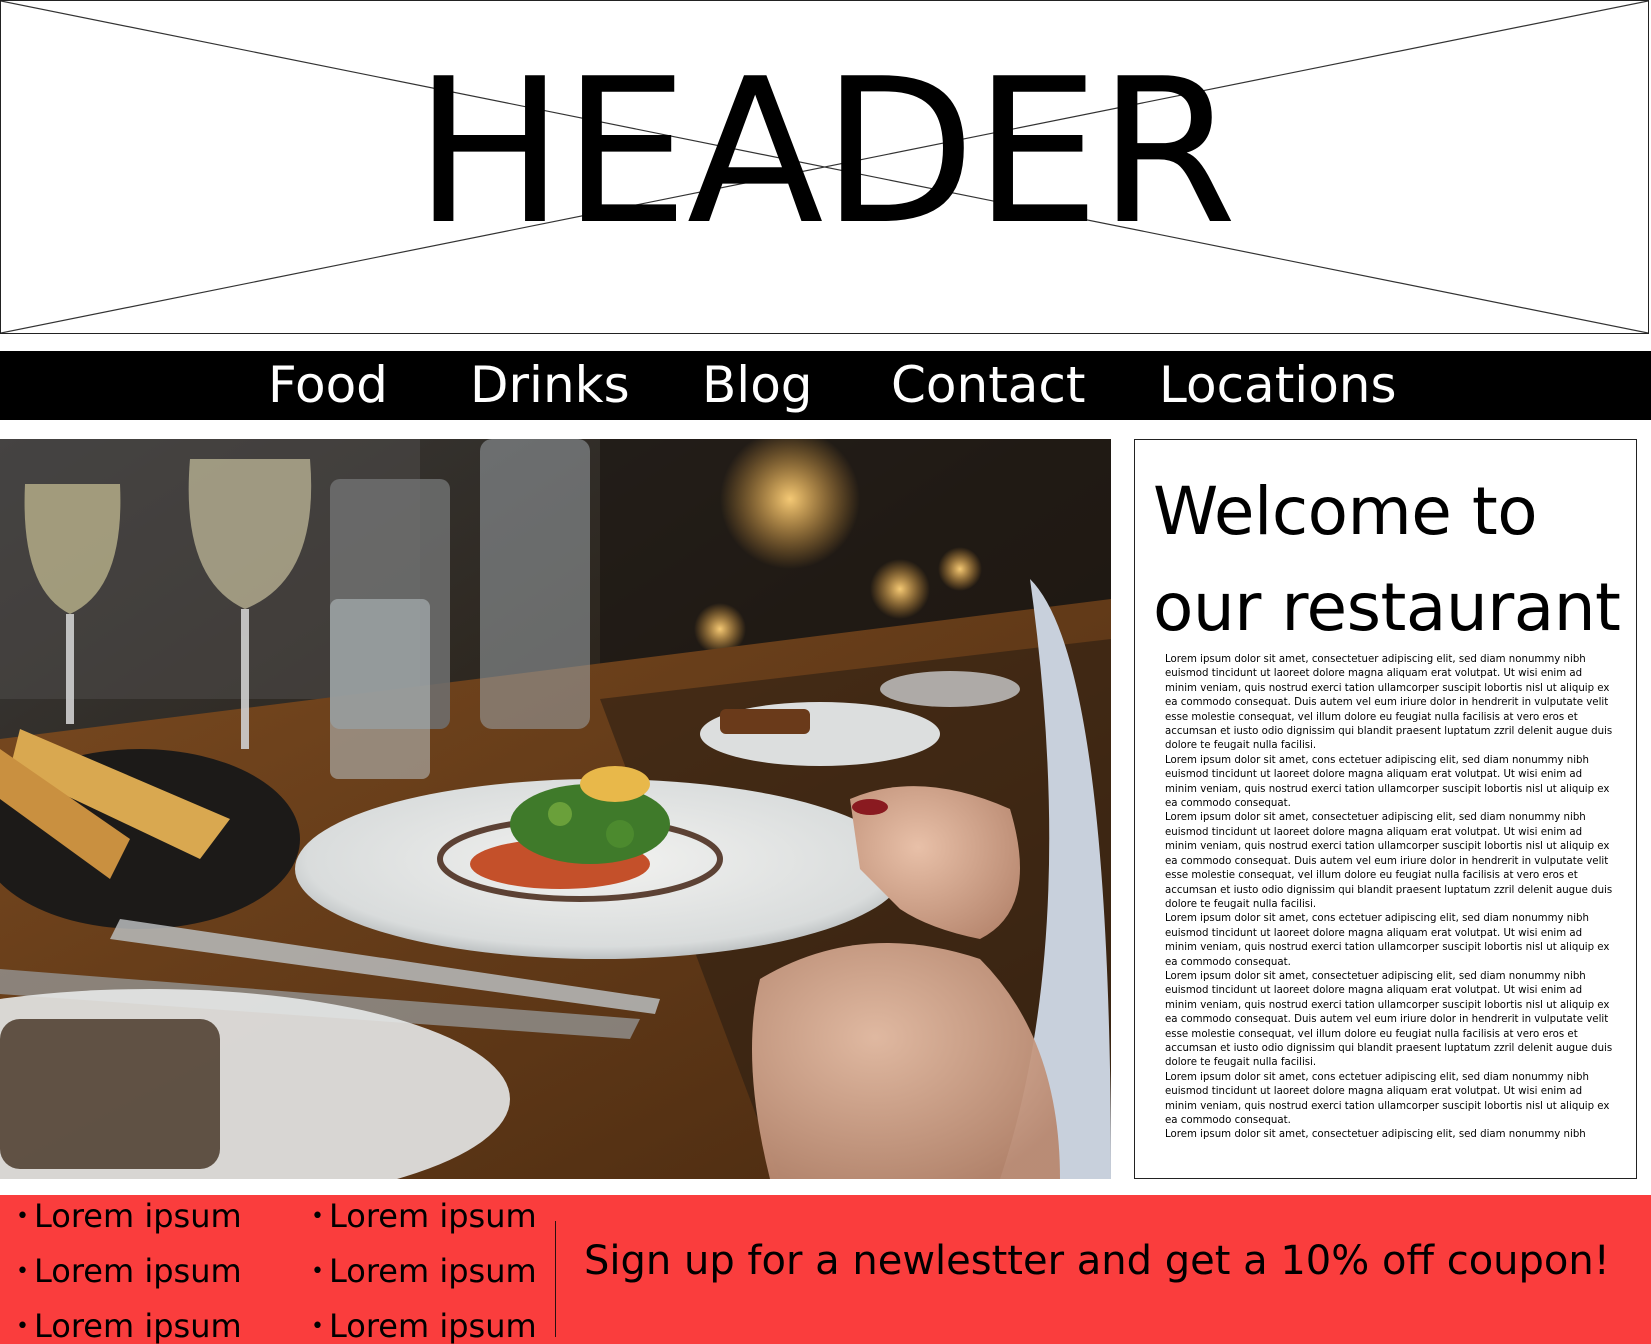  What do you see at coordinates (555, 1279) in the screenshot?
I see `footer-divider` at bounding box center [555, 1279].